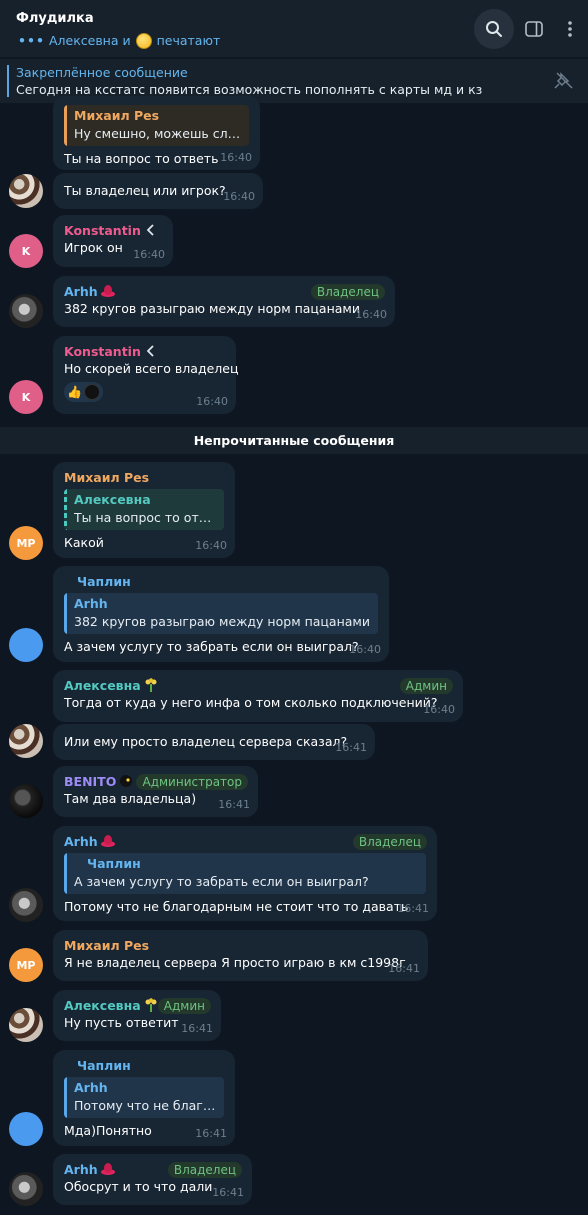 Image resolution: width=588 pixels, height=1215 pixels. I want to click on typing-status: ••• Алексевна и печатают, so click(119, 40).